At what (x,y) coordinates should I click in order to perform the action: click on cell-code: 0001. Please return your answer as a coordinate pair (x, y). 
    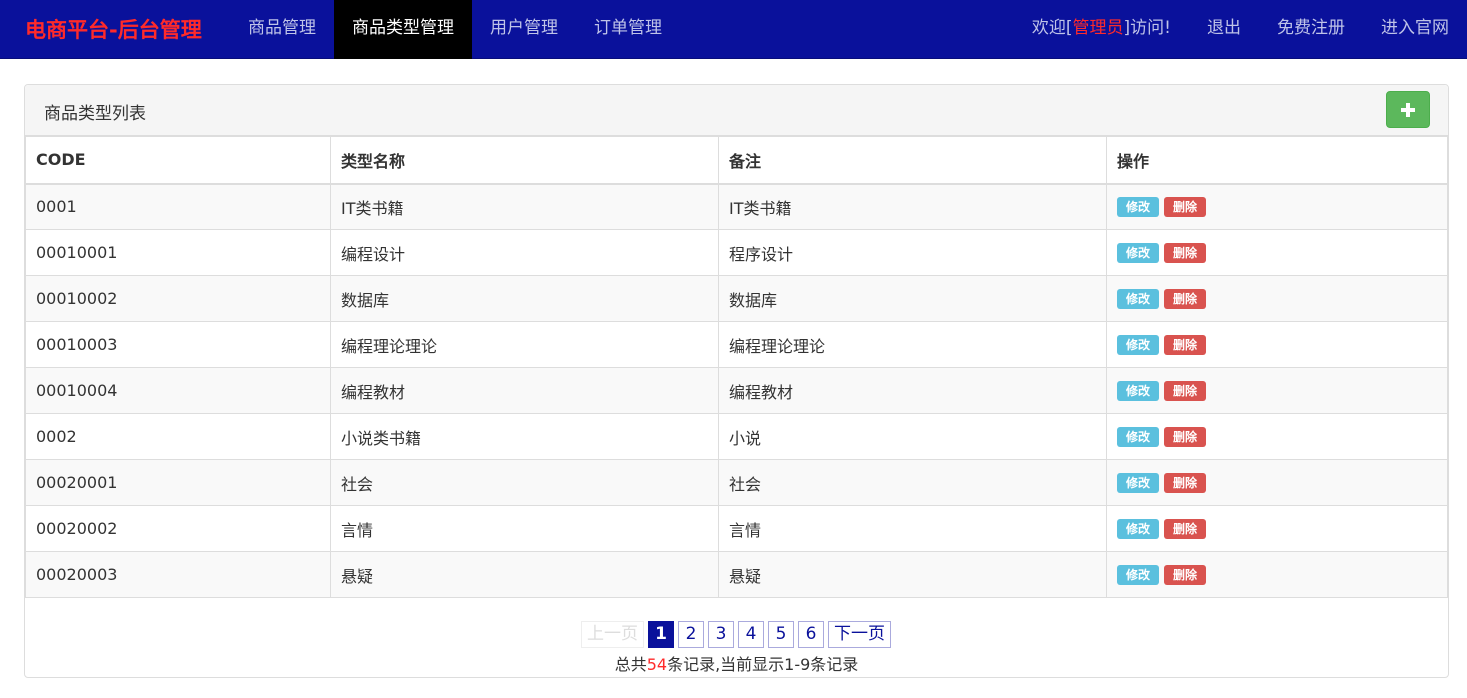
    Looking at the image, I should click on (178, 206).